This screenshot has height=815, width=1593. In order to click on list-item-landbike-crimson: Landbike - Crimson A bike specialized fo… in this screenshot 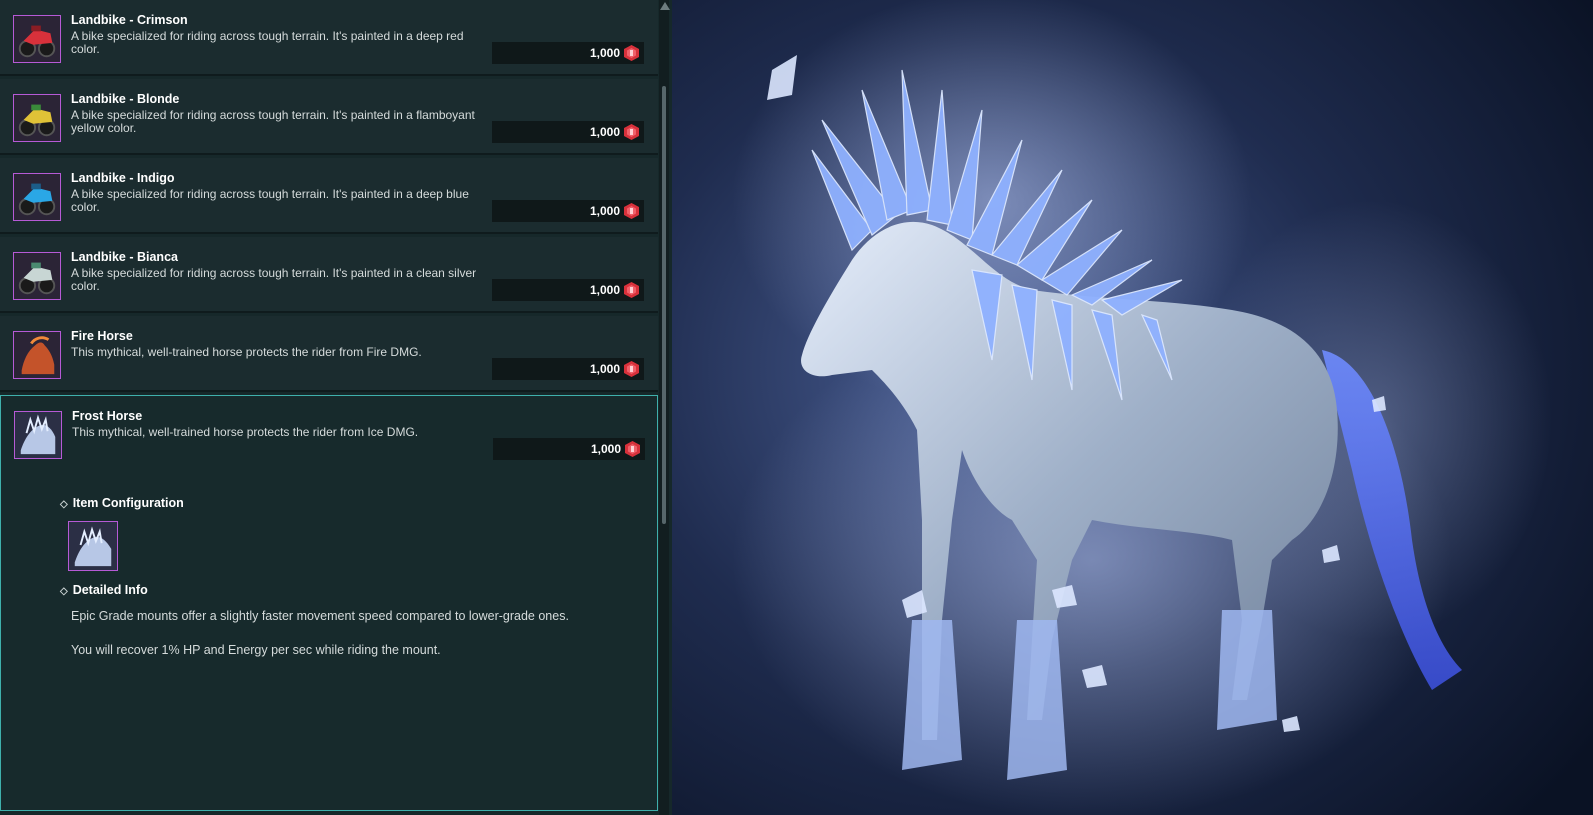, I will do `click(329, 38)`.